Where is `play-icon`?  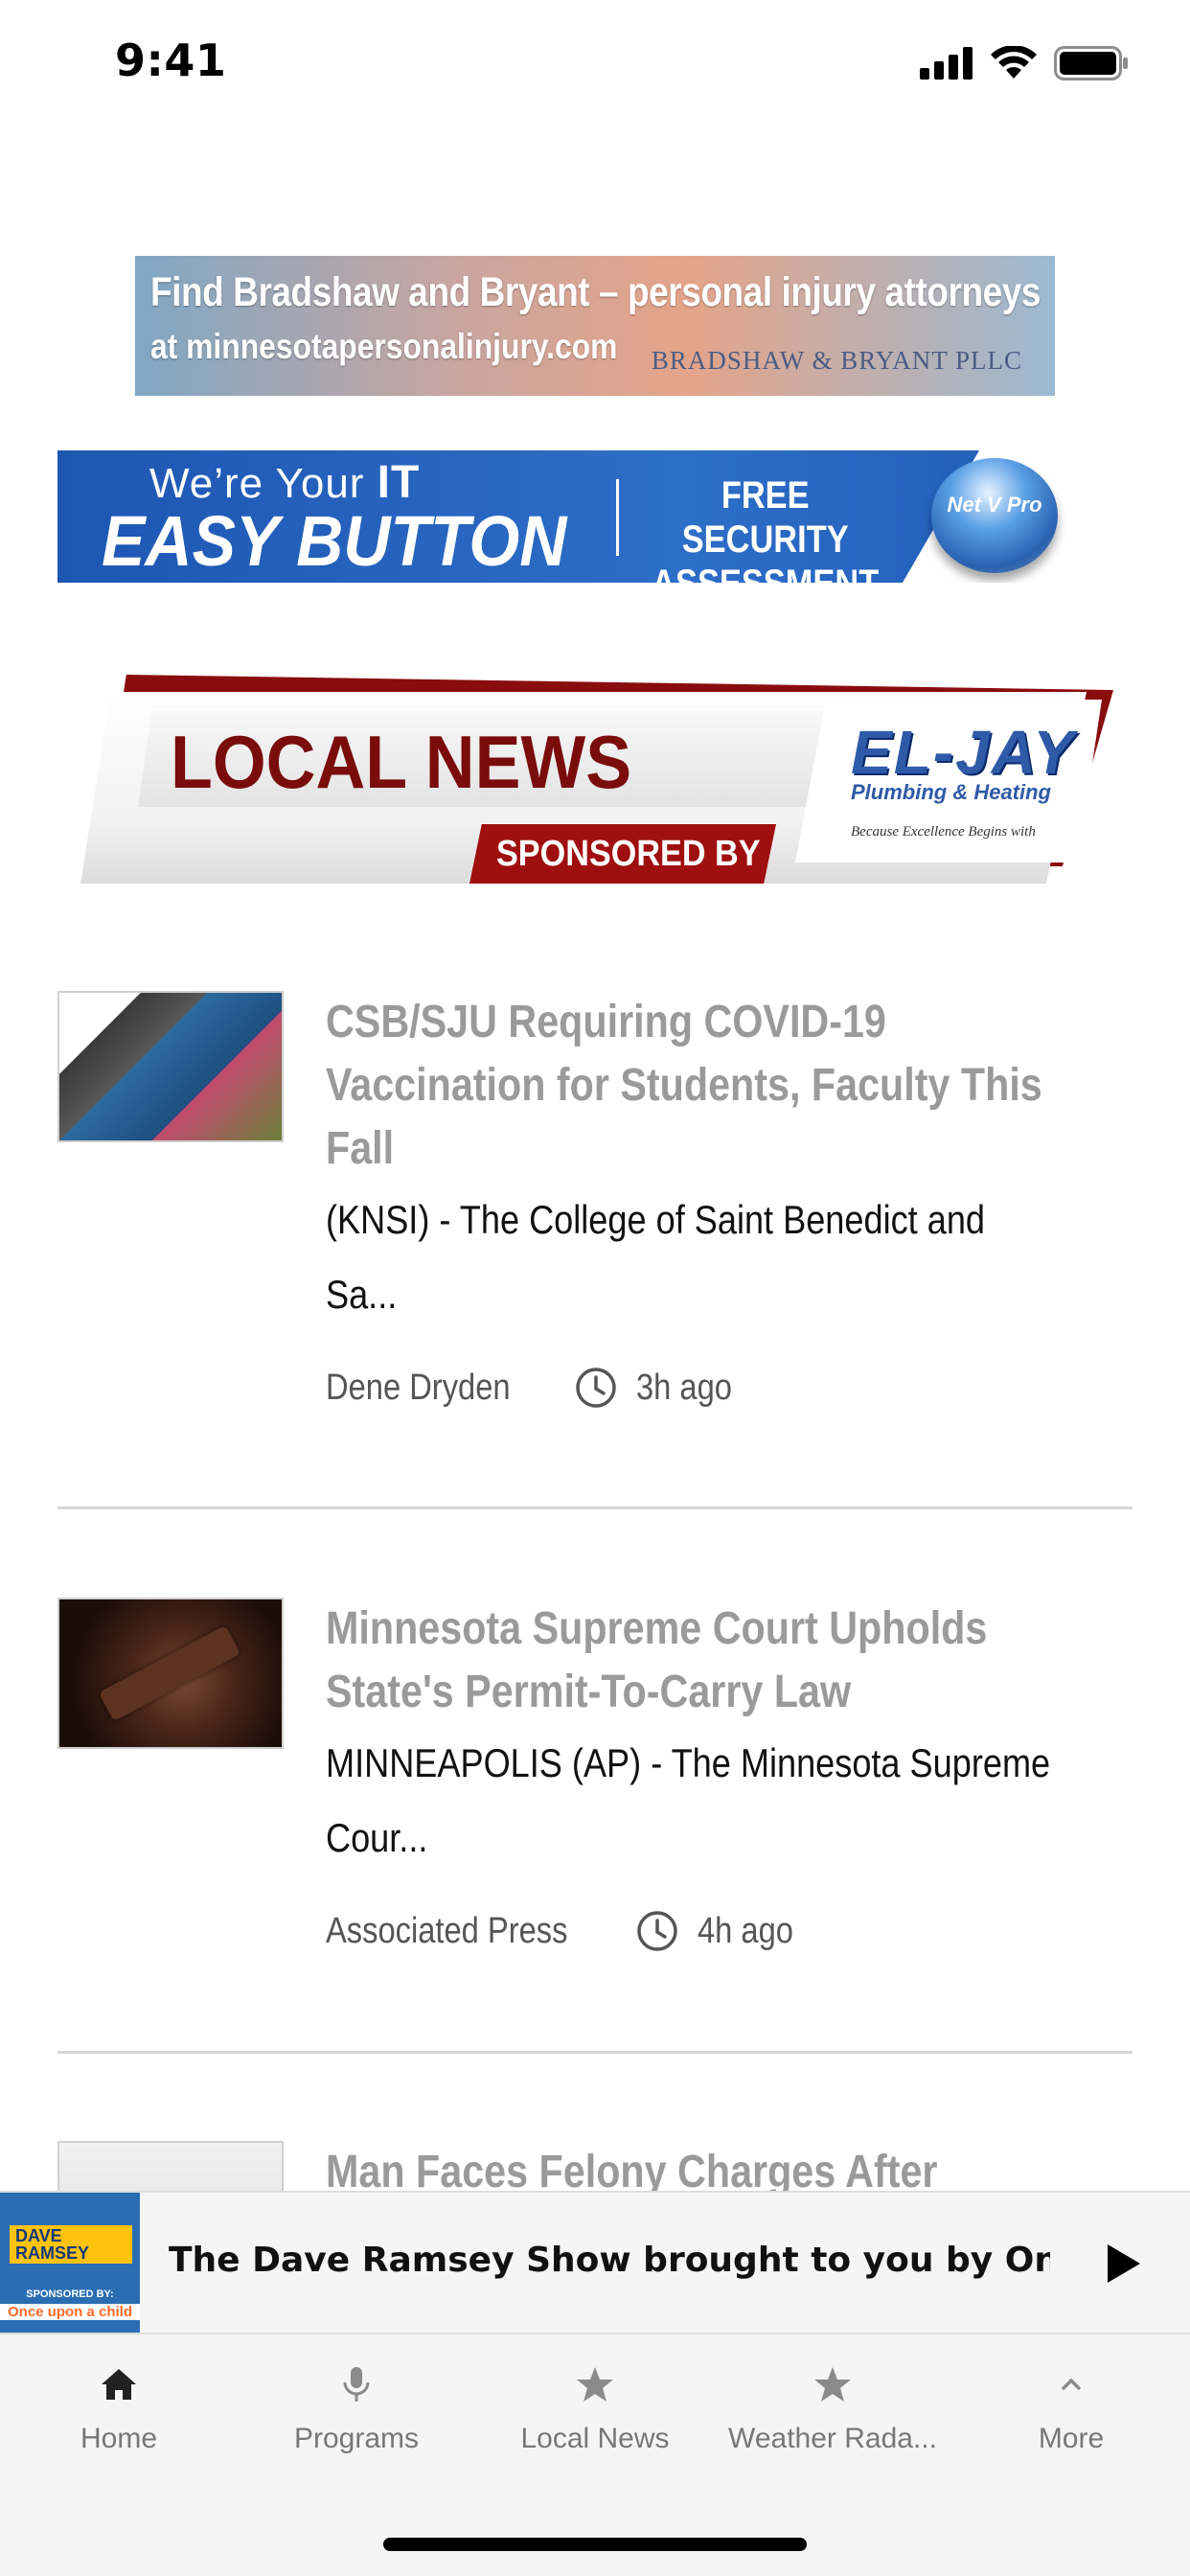 play-icon is located at coordinates (1121, 2263).